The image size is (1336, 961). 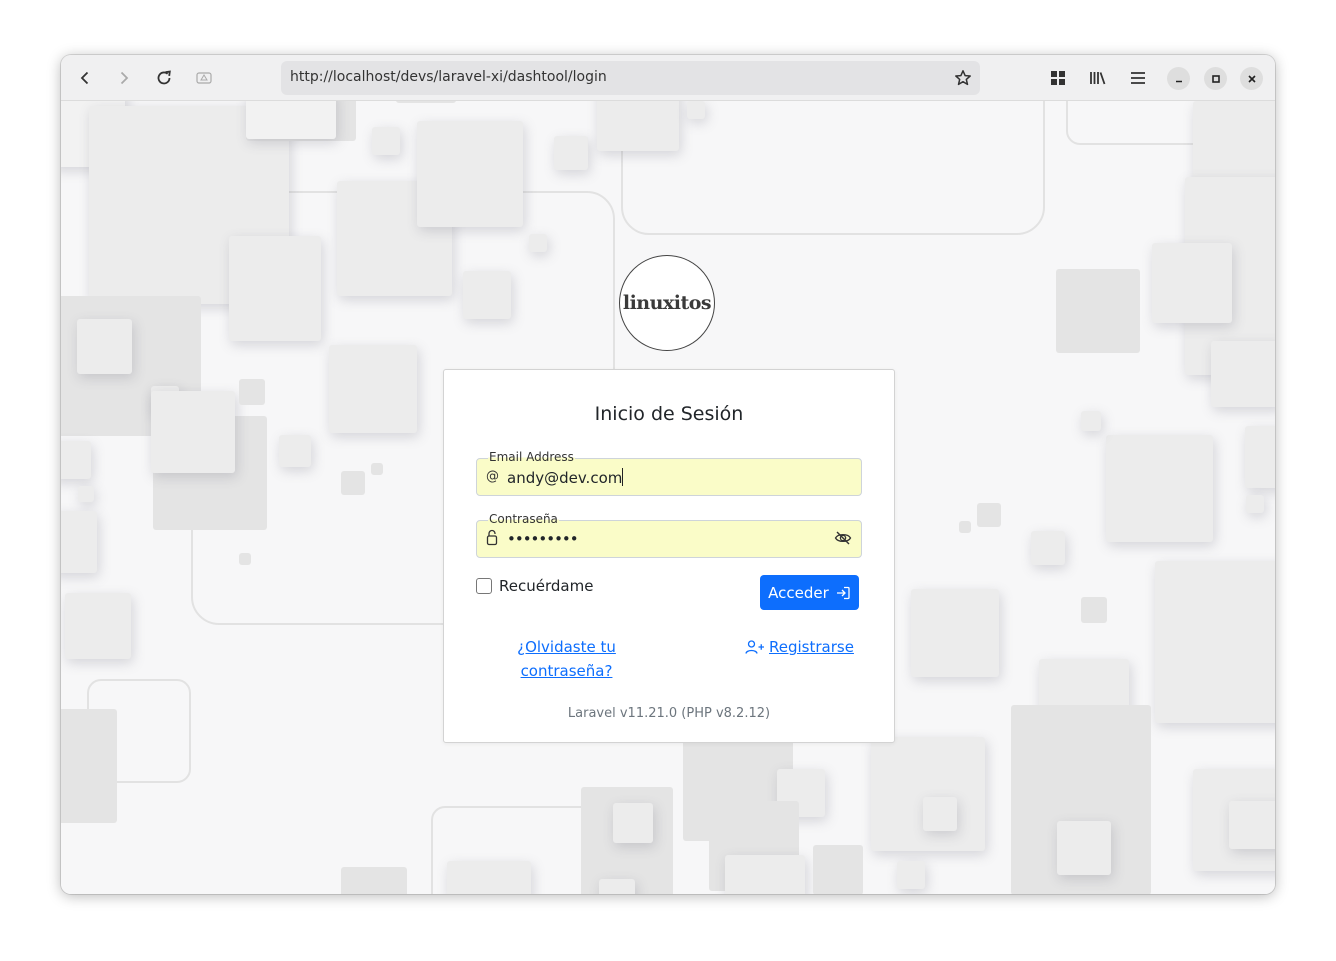 I want to click on login-button-label: Acceder, so click(x=798, y=593).